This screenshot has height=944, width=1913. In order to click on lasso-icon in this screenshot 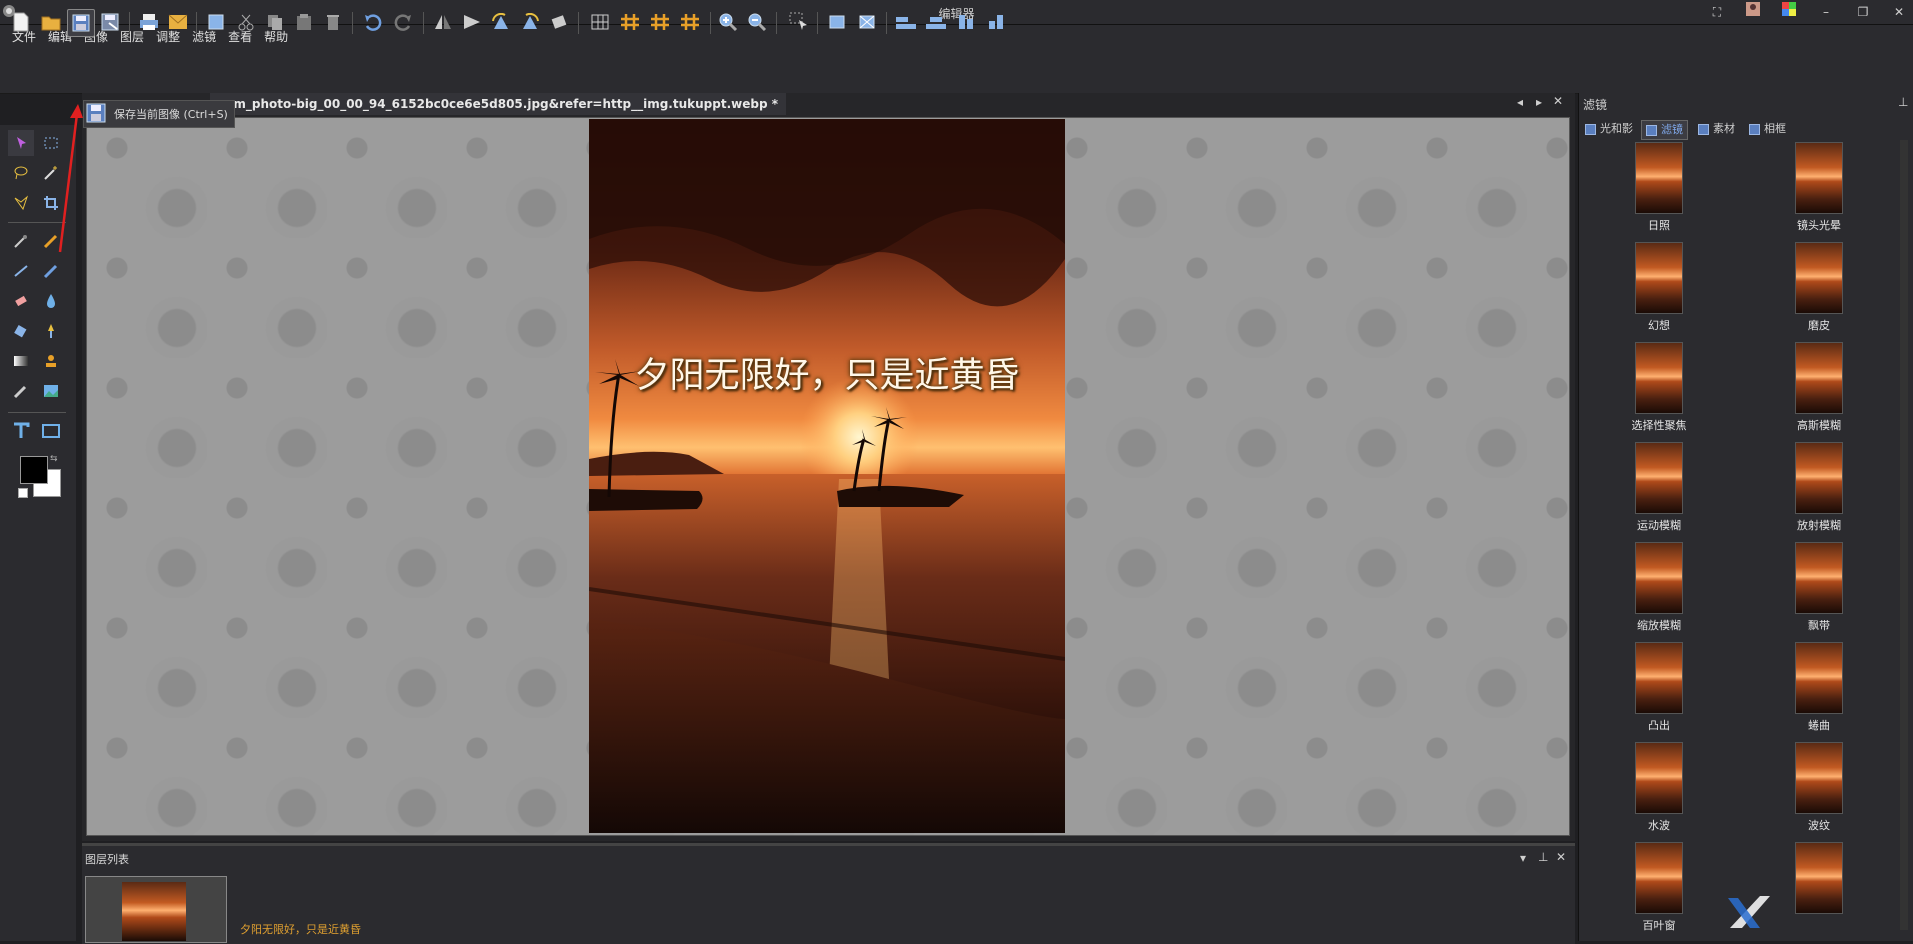, I will do `click(21, 173)`.